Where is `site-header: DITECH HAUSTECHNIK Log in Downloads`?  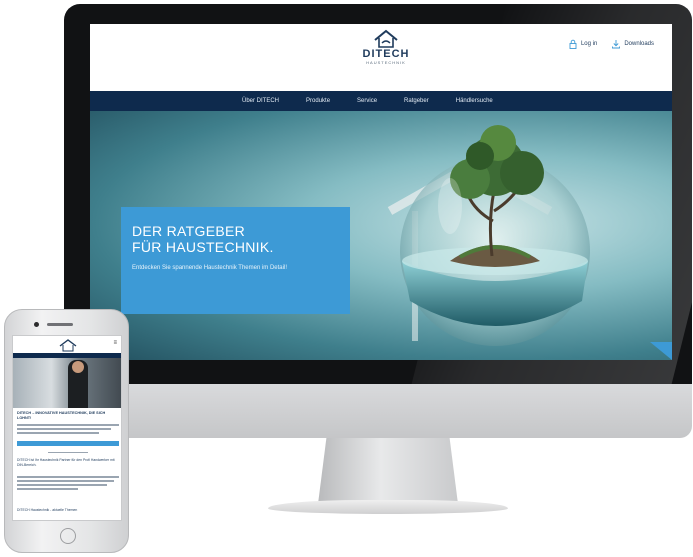
site-header: DITECH HAUSTECHNIK Log in Downloads is located at coordinates (381, 57).